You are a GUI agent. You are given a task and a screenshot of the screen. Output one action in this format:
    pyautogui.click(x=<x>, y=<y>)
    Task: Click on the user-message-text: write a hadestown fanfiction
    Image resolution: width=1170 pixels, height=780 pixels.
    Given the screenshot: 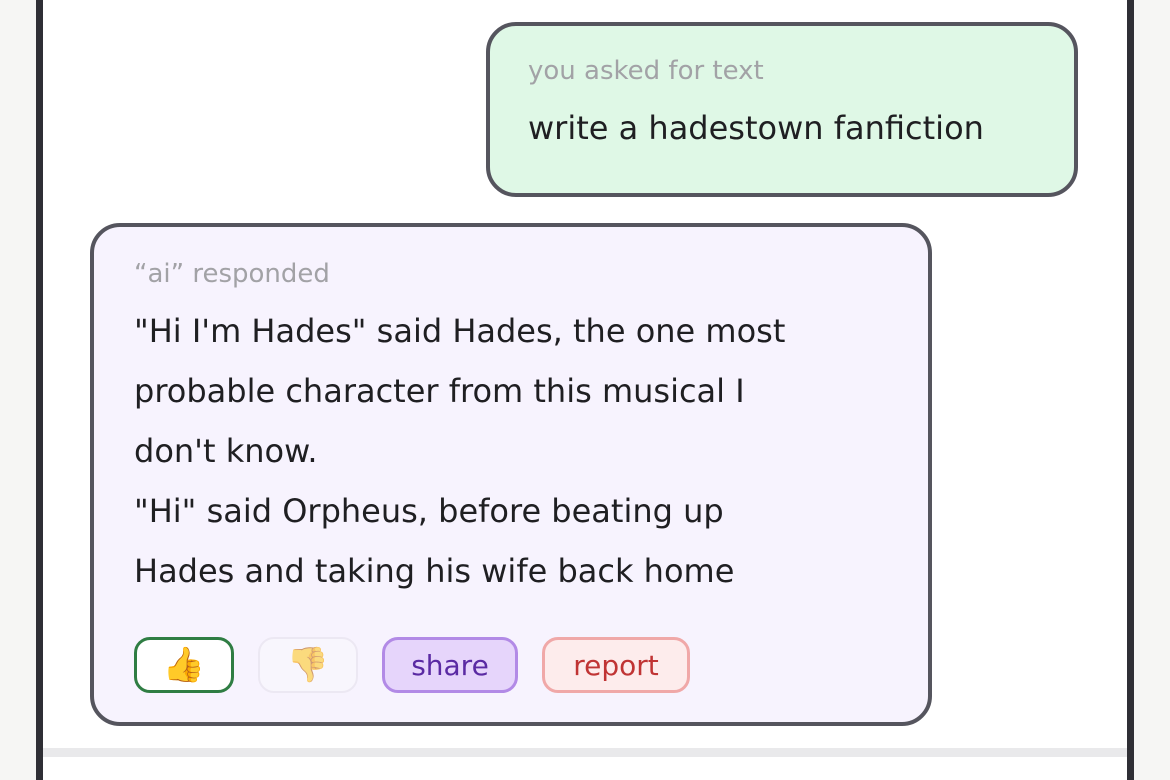 What is the action you would take?
    pyautogui.click(x=756, y=128)
    